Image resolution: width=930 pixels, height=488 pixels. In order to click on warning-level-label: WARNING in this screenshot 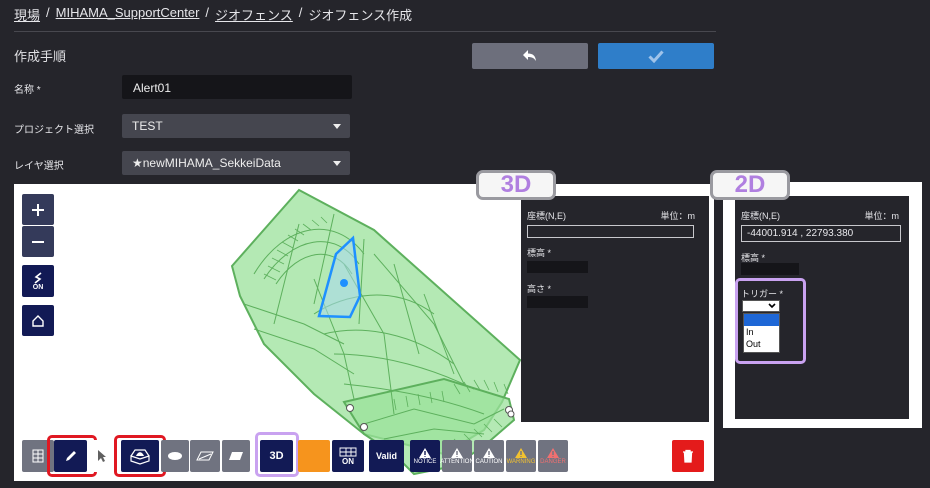, I will do `click(521, 462)`.